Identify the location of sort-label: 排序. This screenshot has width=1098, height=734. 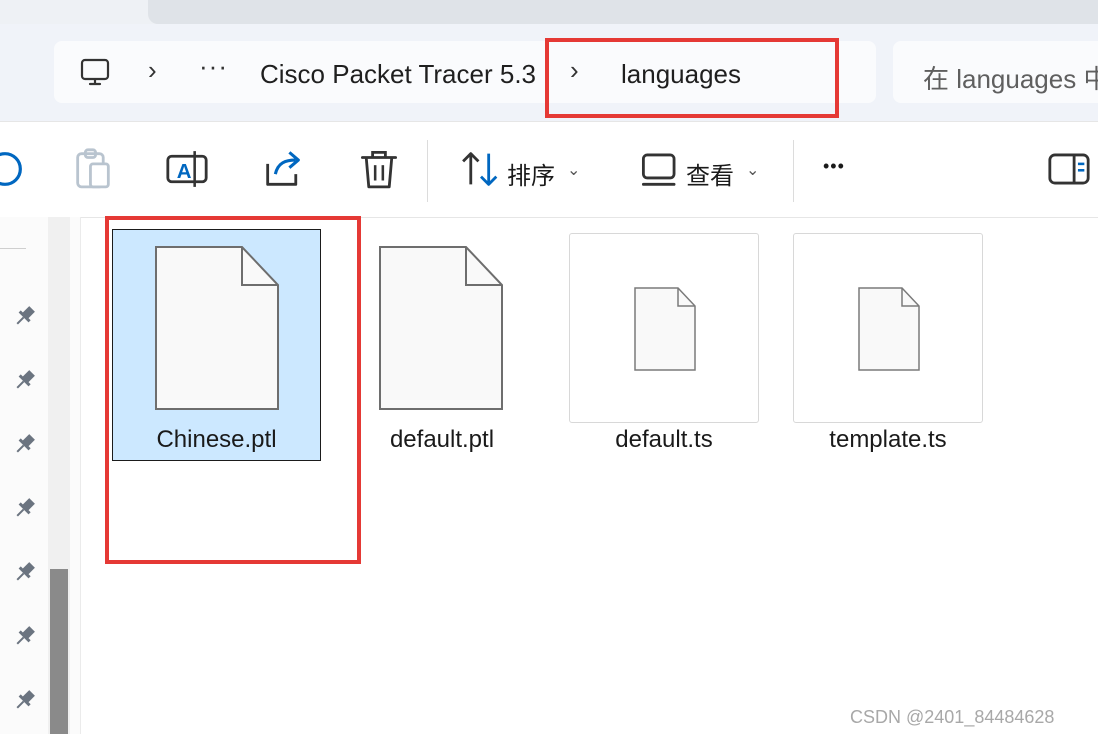
(531, 176).